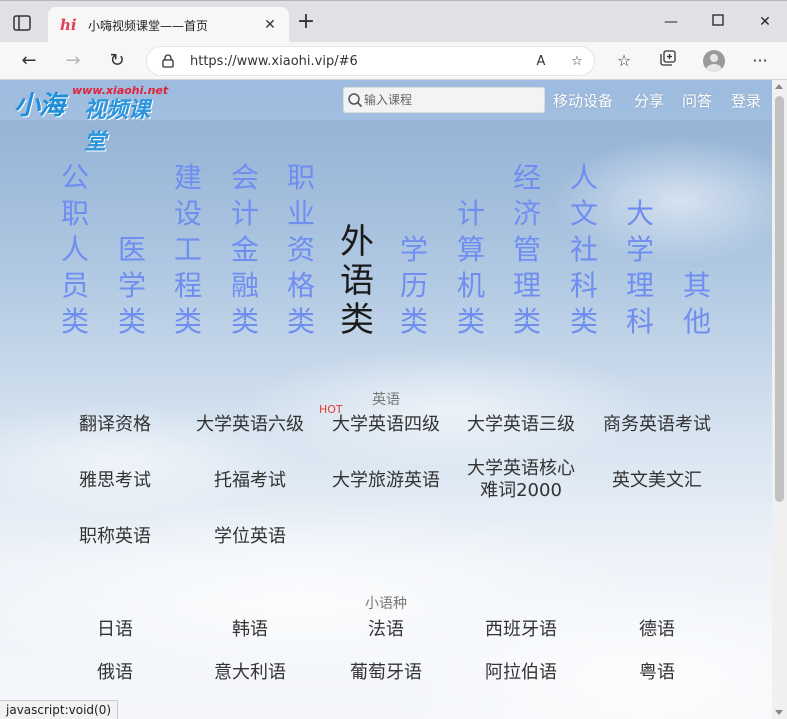 Image resolution: width=787 pixels, height=719 pixels. Describe the element at coordinates (29, 61) in the screenshot. I see `back-icon: ←` at that location.